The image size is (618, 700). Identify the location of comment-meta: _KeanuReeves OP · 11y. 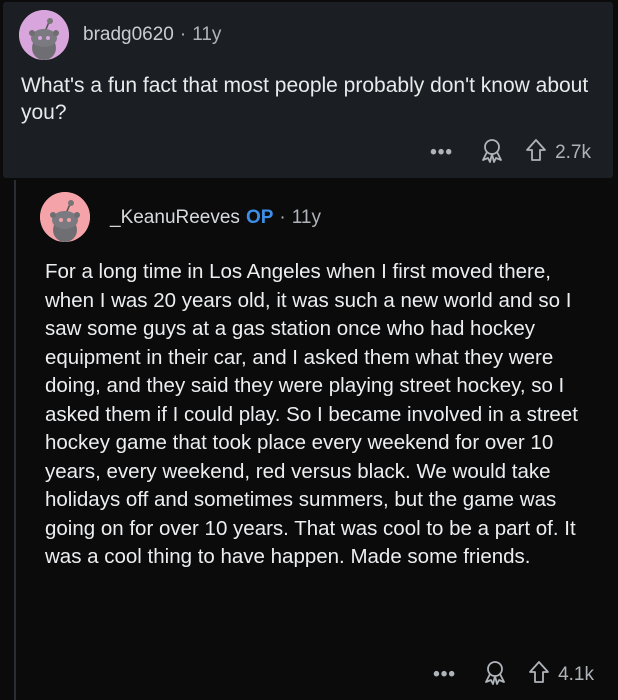
(215, 218).